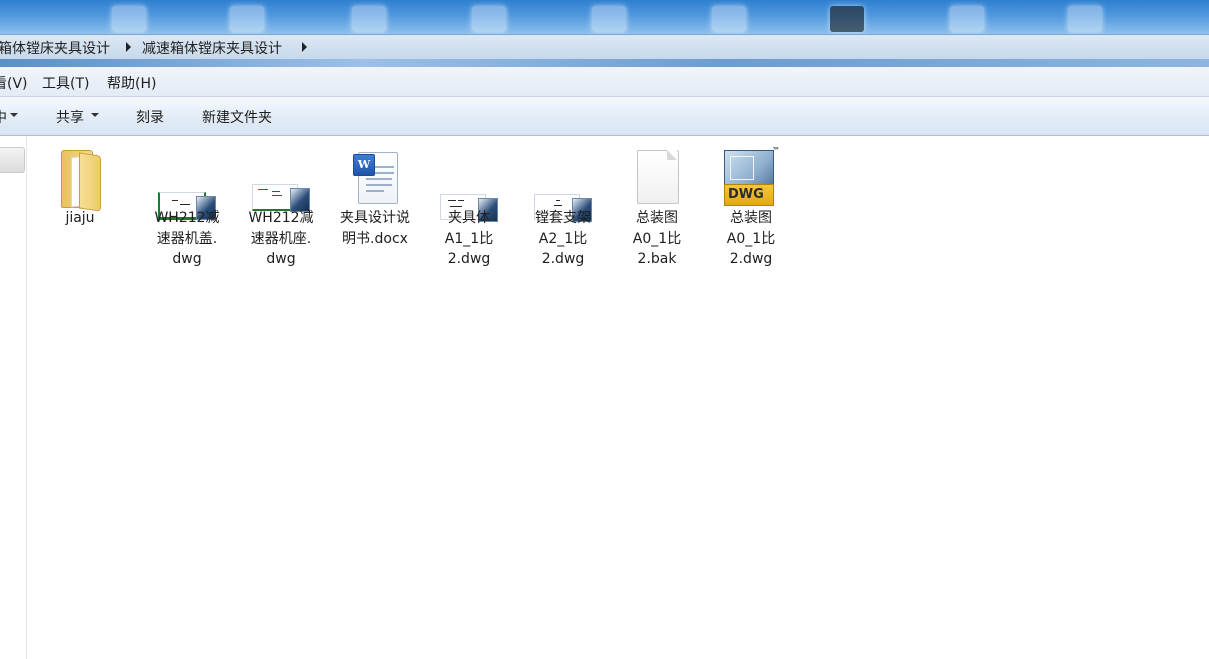 Image resolution: width=1209 pixels, height=659 pixels. I want to click on blank-file-icon, so click(657, 177).